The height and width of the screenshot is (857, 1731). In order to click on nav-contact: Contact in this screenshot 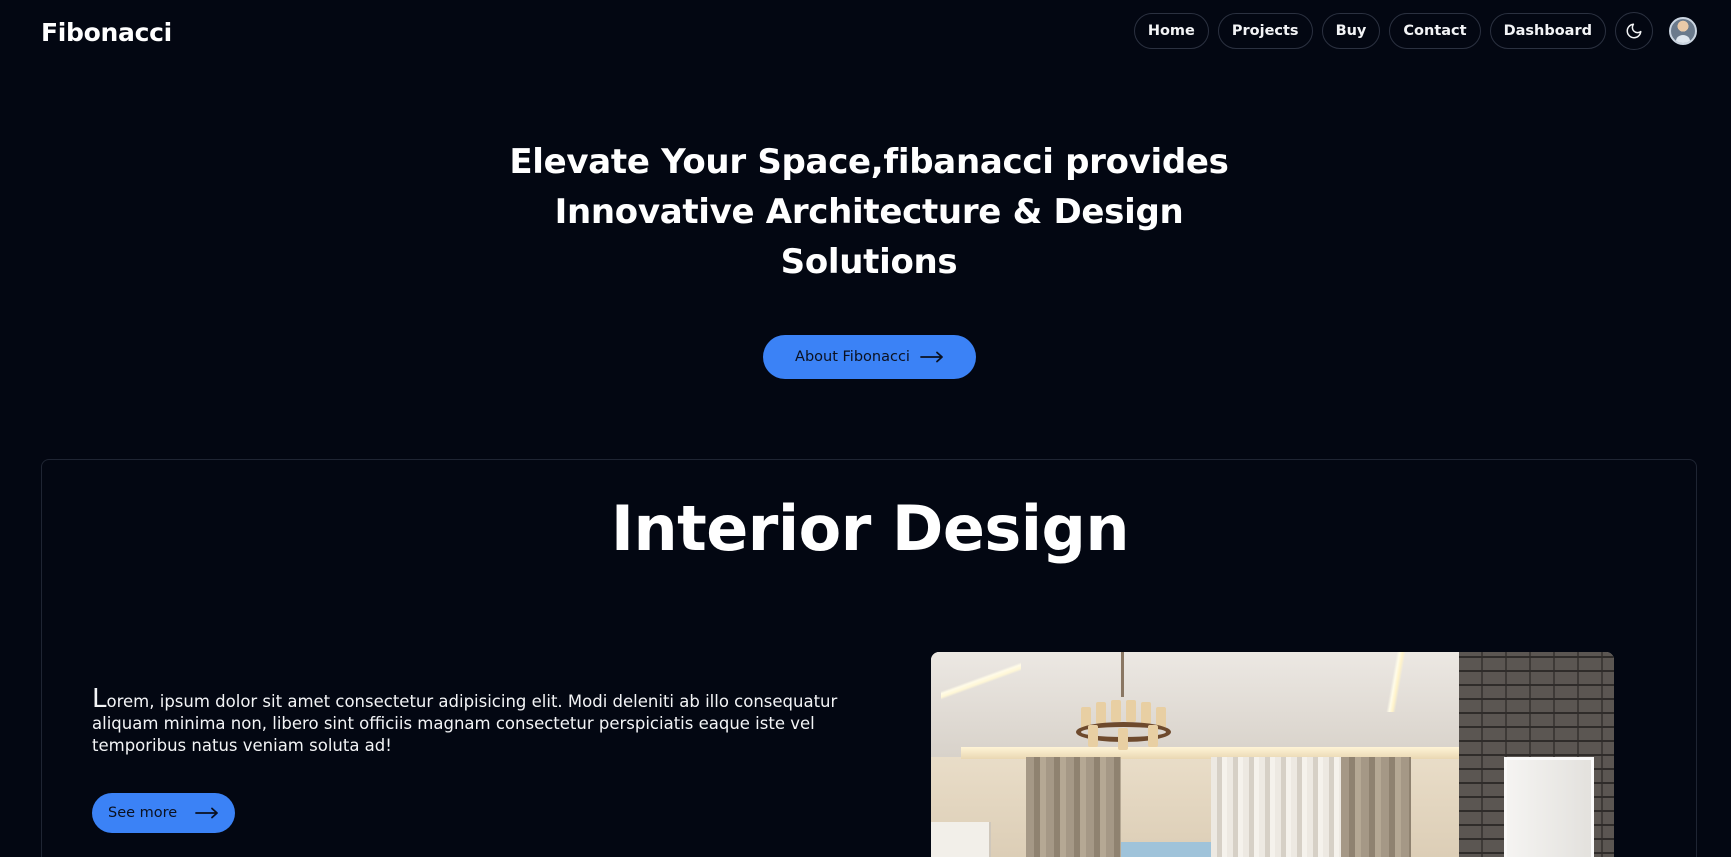, I will do `click(1435, 31)`.